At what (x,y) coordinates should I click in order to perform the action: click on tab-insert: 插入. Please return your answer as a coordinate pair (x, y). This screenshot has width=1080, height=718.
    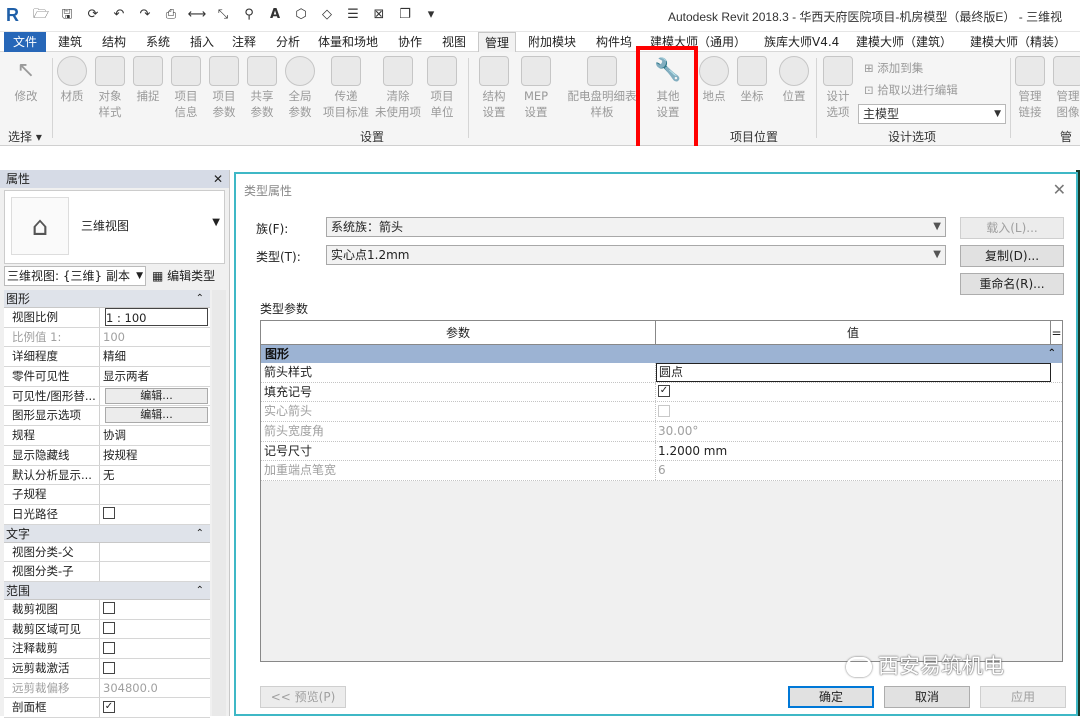
    Looking at the image, I should click on (202, 42).